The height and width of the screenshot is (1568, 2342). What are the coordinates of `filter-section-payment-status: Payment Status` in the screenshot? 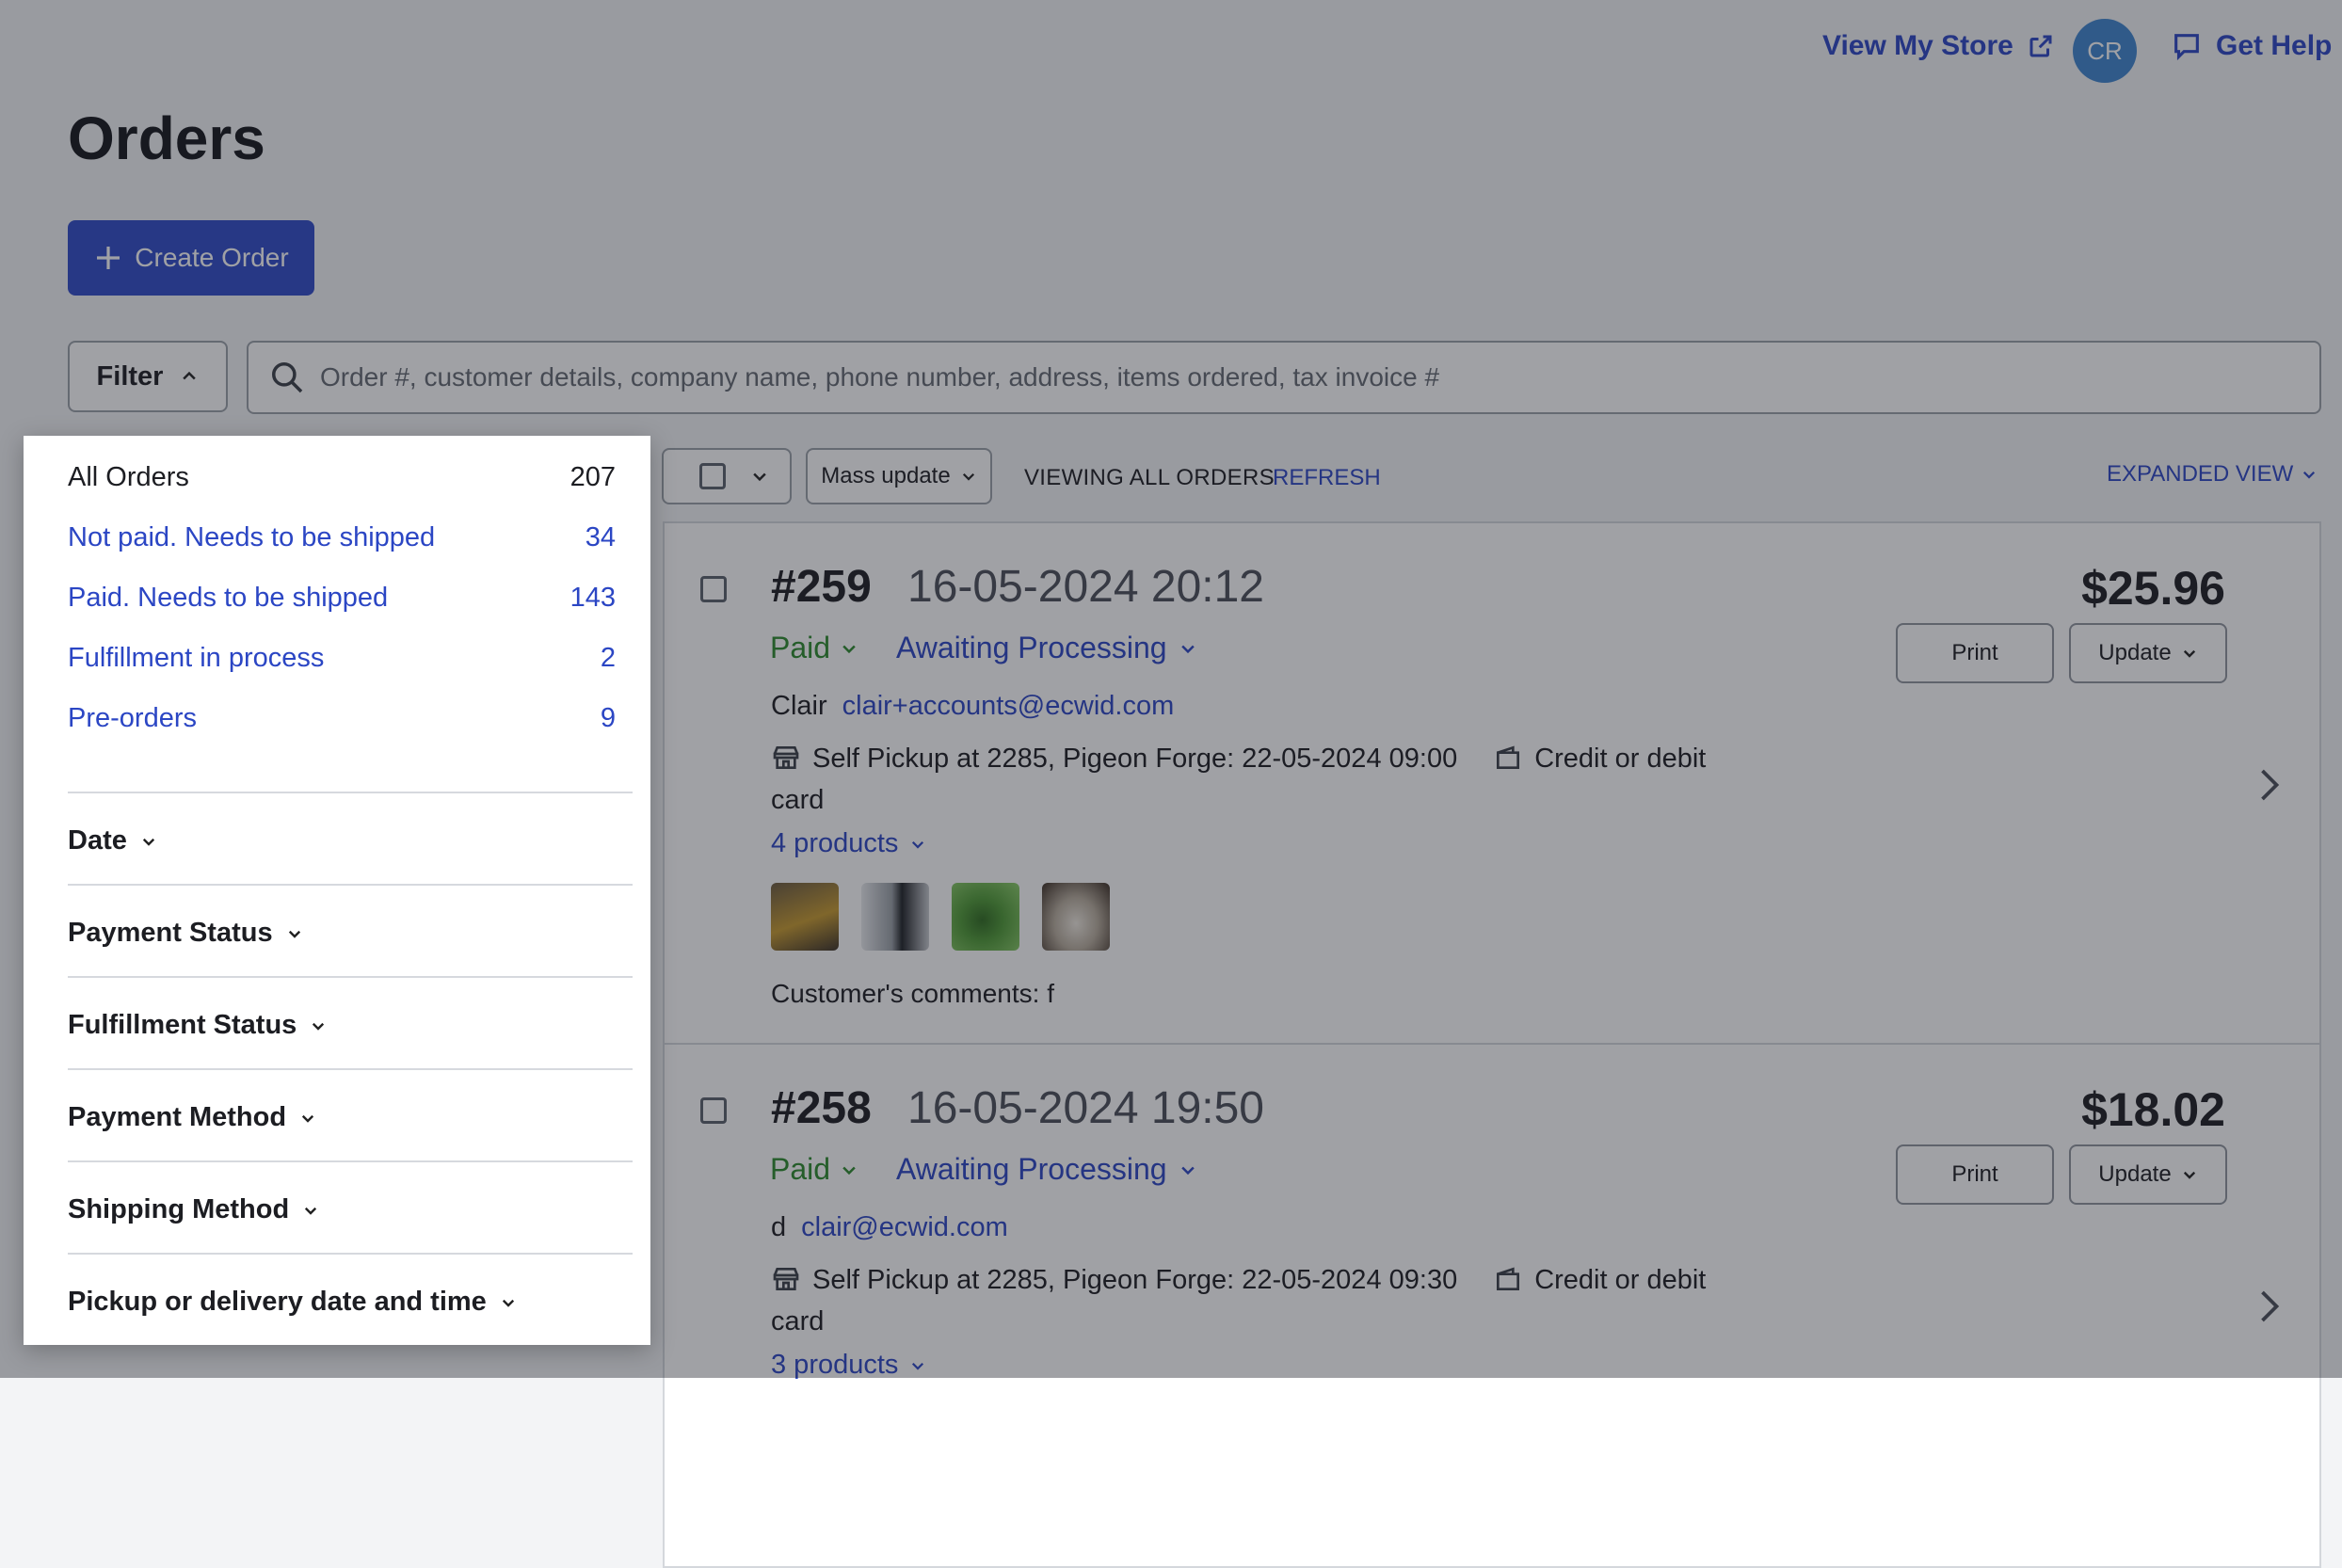 It's located at (185, 933).